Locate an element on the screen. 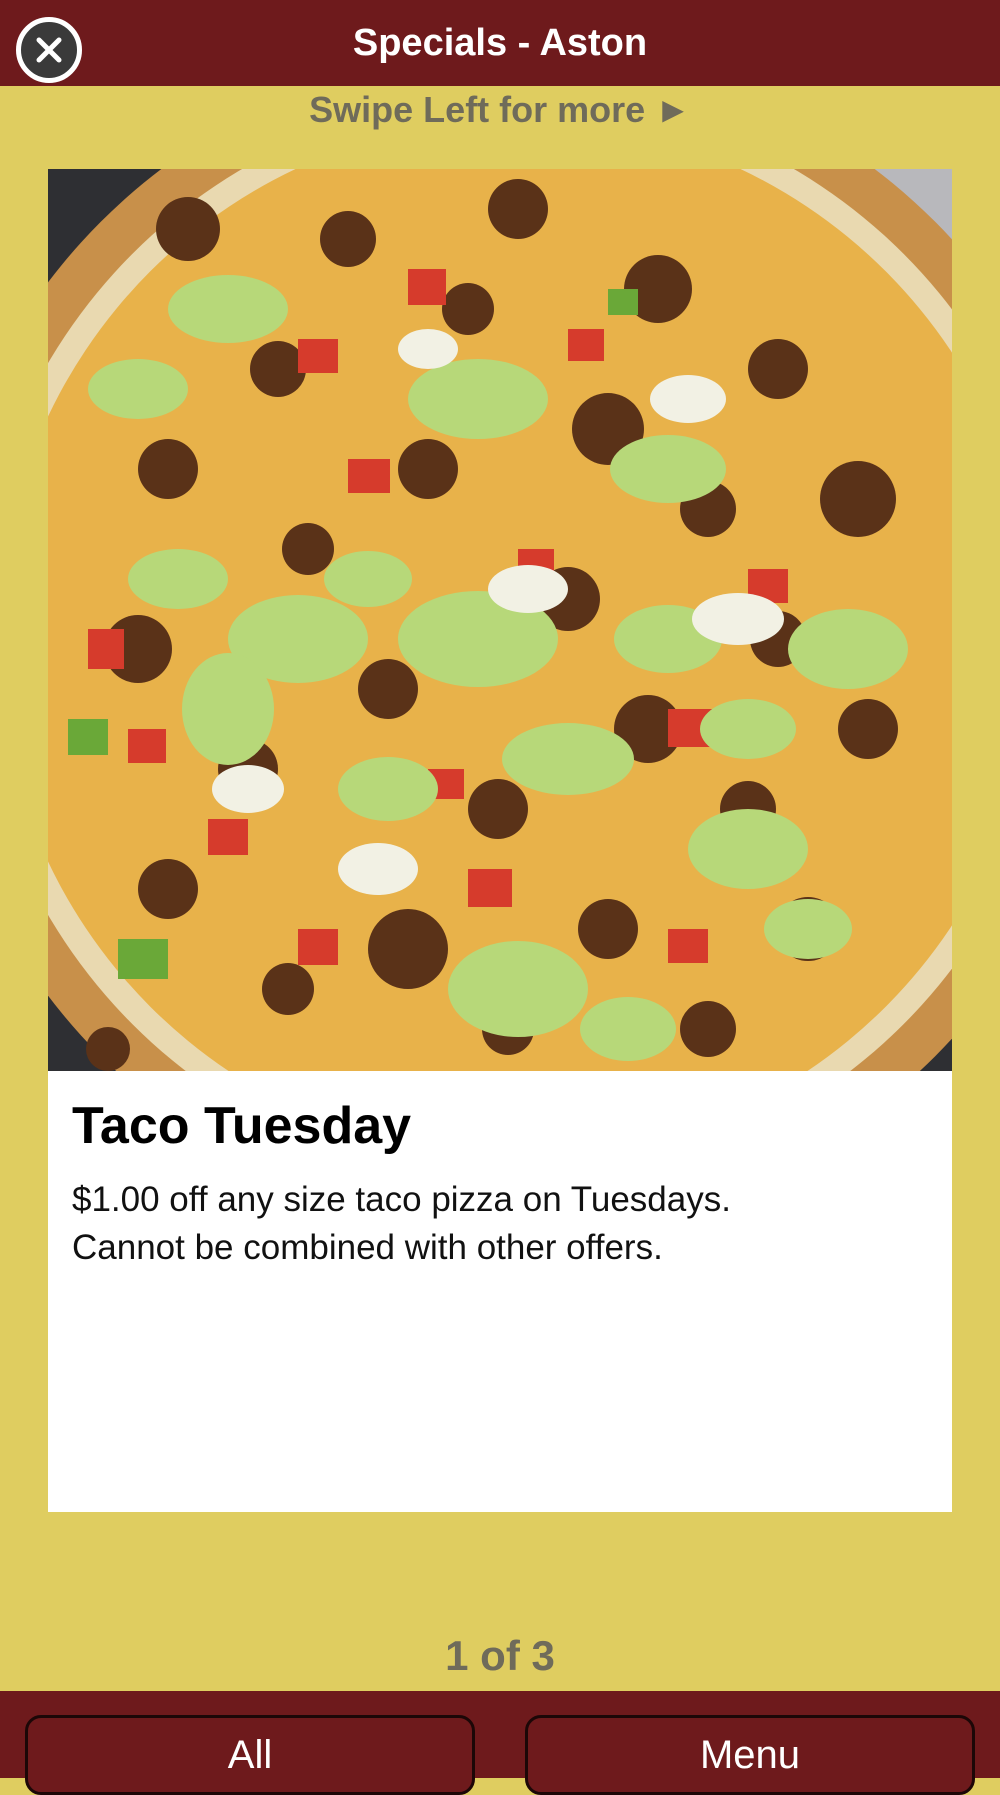 Image resolution: width=1000 pixels, height=1795 pixels. close-icon is located at coordinates (49, 50).